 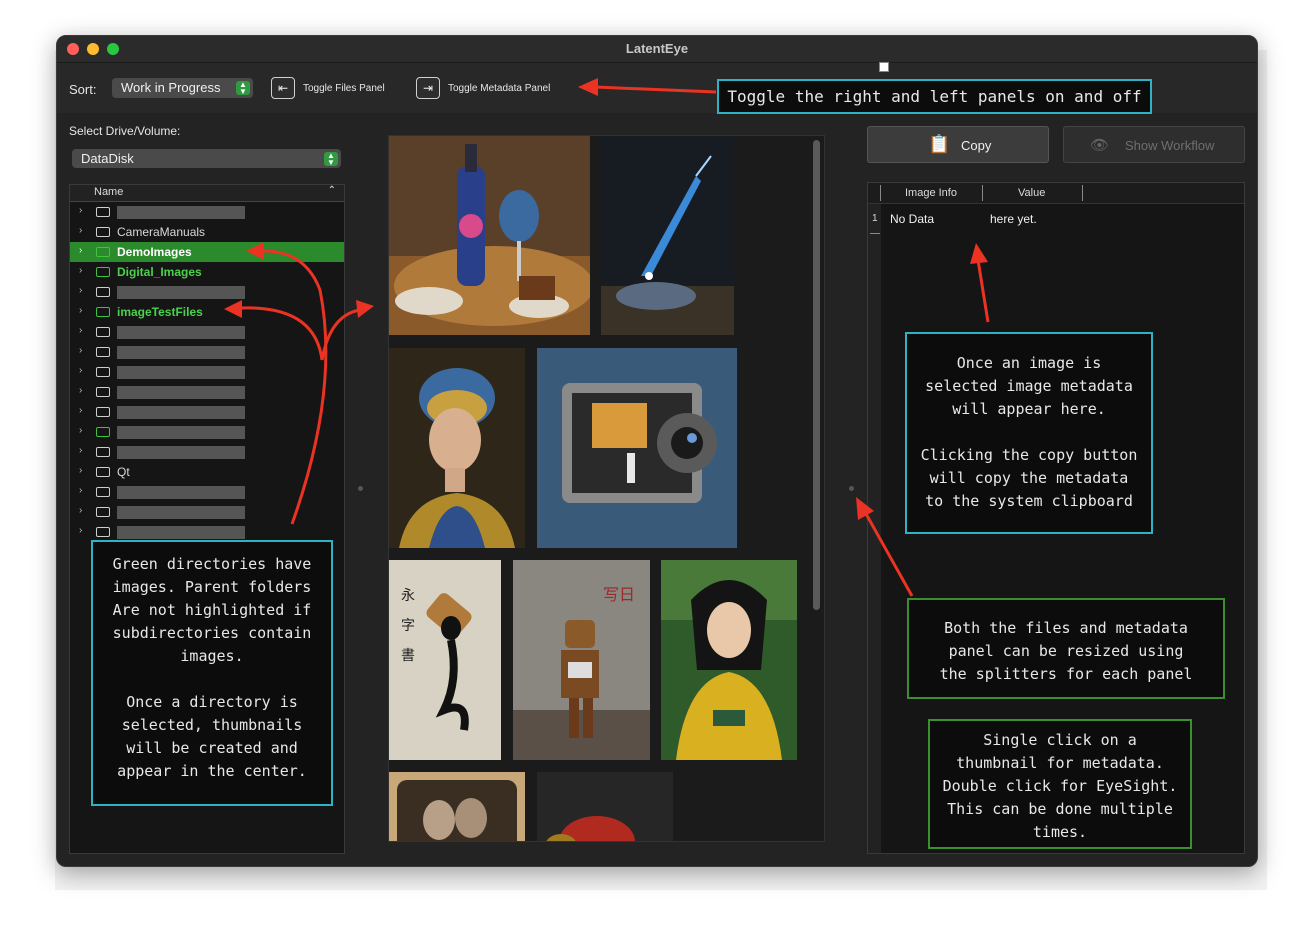 What do you see at coordinates (888, 554) in the screenshot?
I see `arrow-to-splitter` at bounding box center [888, 554].